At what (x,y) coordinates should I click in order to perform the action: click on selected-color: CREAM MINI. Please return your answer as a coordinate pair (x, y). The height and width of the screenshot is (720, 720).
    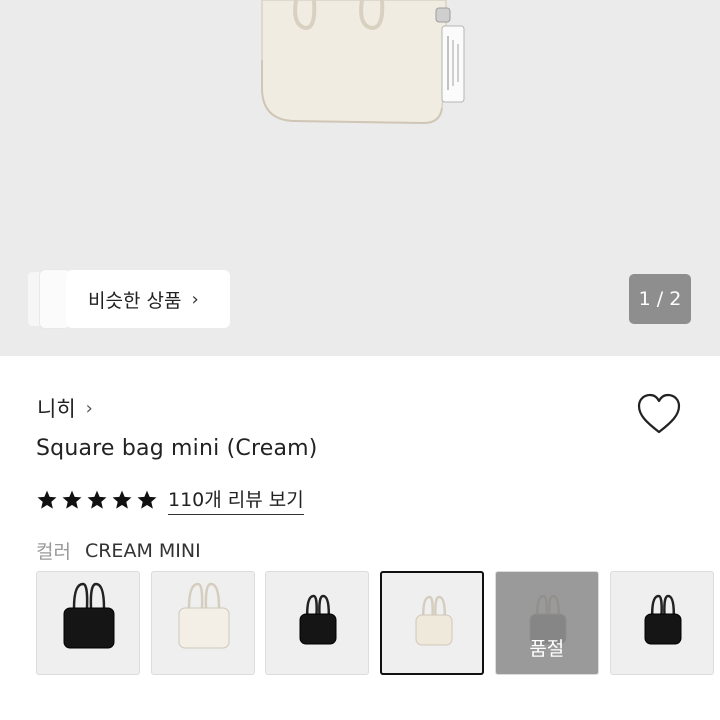
    Looking at the image, I should click on (142, 550).